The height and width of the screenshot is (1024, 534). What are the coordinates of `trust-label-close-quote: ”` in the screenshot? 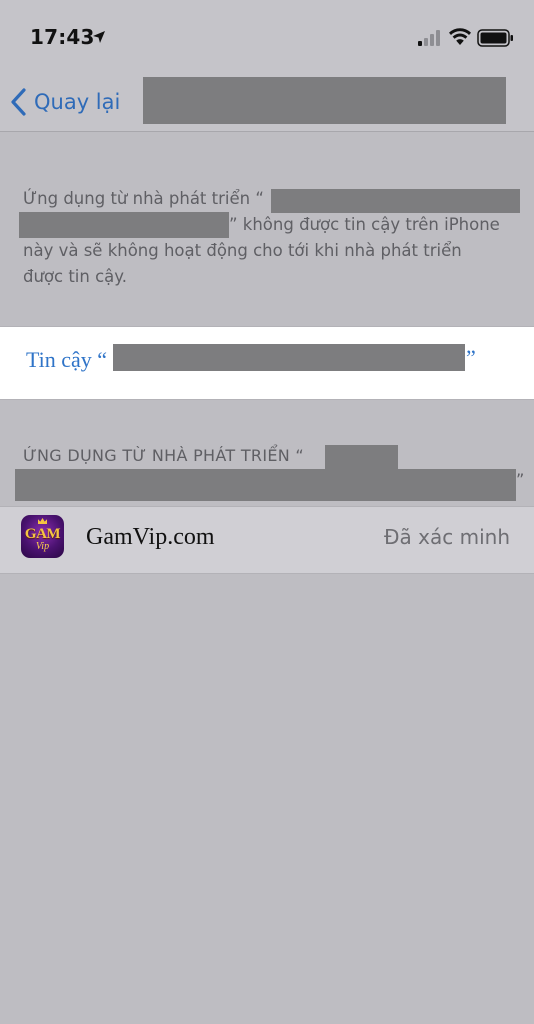 It's located at (471, 357).